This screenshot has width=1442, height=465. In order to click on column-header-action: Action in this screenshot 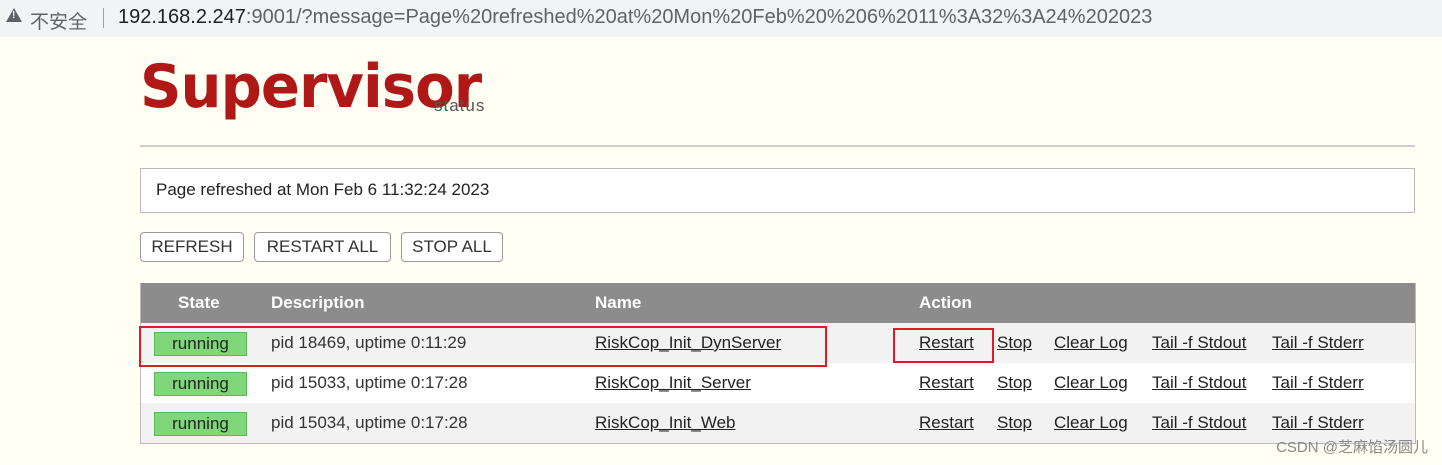, I will do `click(945, 302)`.